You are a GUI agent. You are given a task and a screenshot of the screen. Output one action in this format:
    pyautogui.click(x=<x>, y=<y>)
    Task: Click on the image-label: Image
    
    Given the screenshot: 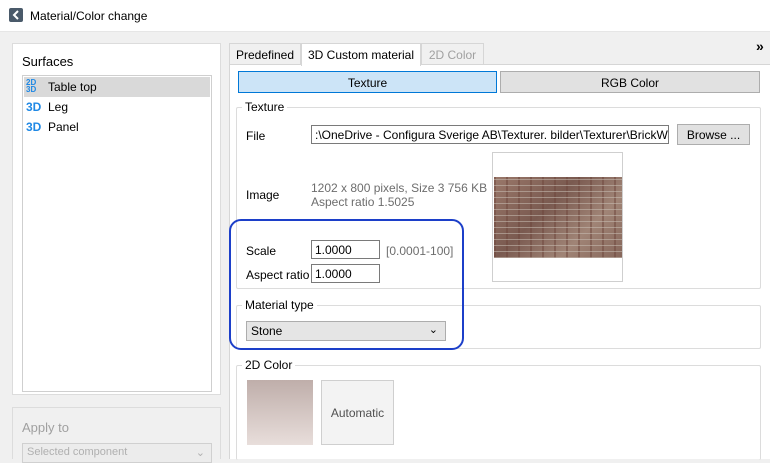 What is the action you would take?
    pyautogui.click(x=263, y=195)
    